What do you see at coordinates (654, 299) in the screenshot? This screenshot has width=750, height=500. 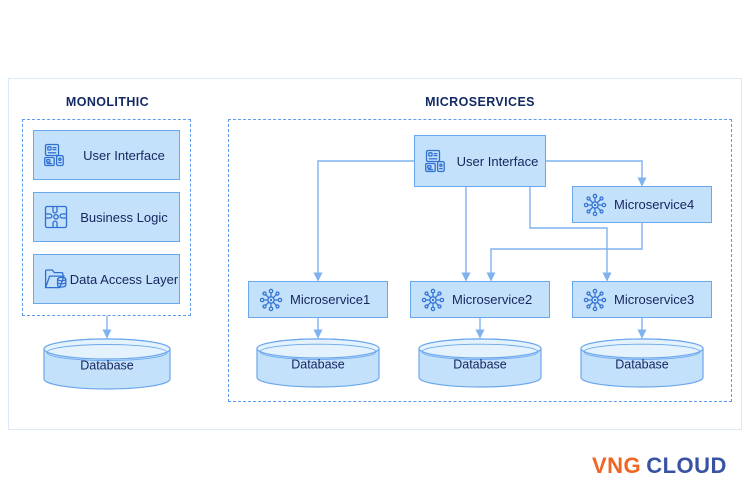 I see `microservice3-label: Microservice3` at bounding box center [654, 299].